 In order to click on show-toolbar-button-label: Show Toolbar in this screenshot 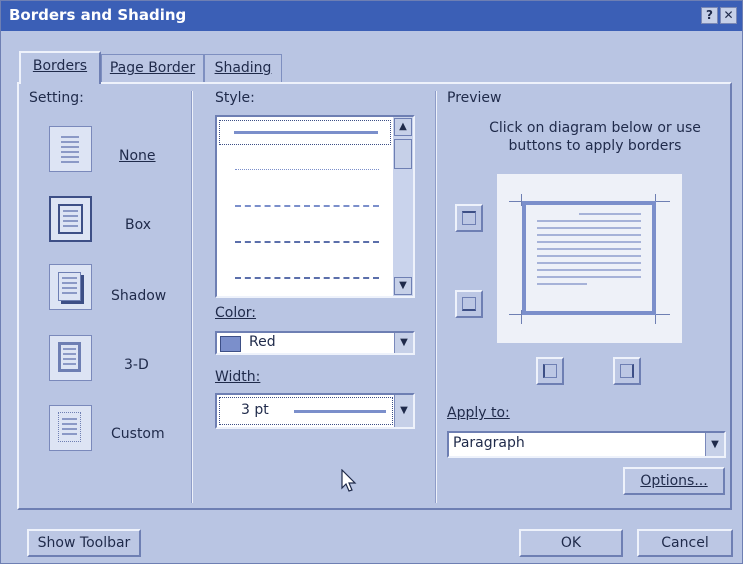, I will do `click(84, 543)`.